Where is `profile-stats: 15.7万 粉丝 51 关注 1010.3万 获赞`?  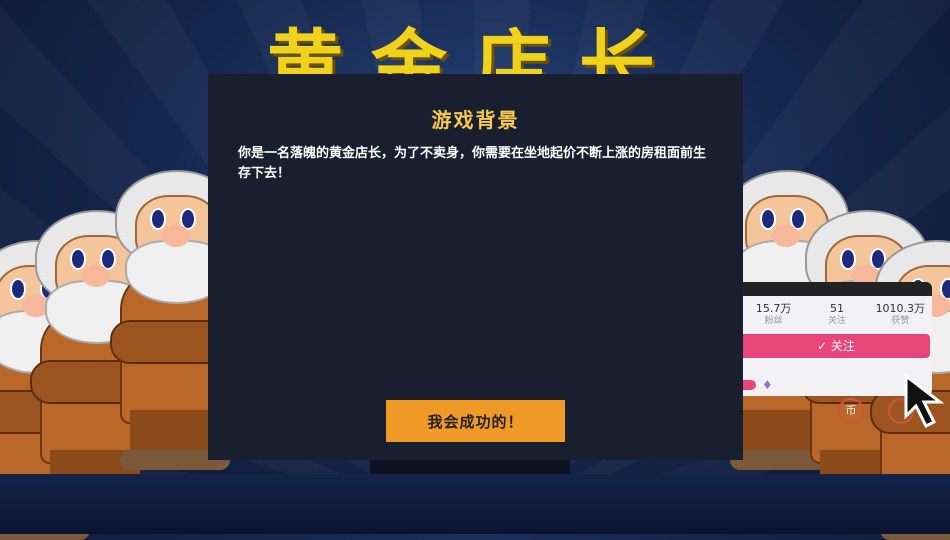
profile-stats: 15.7万 粉丝 51 关注 1010.3万 获赞 is located at coordinates (837, 315).